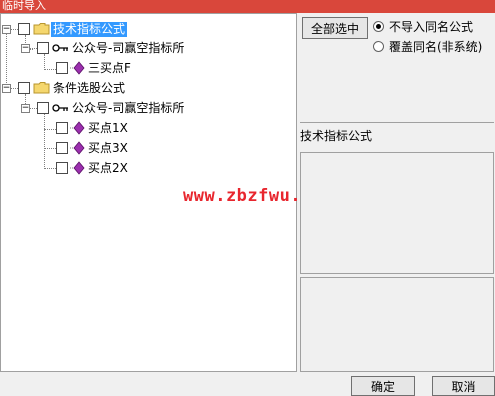 The image size is (495, 396). I want to click on formula-description-box, so click(397, 213).